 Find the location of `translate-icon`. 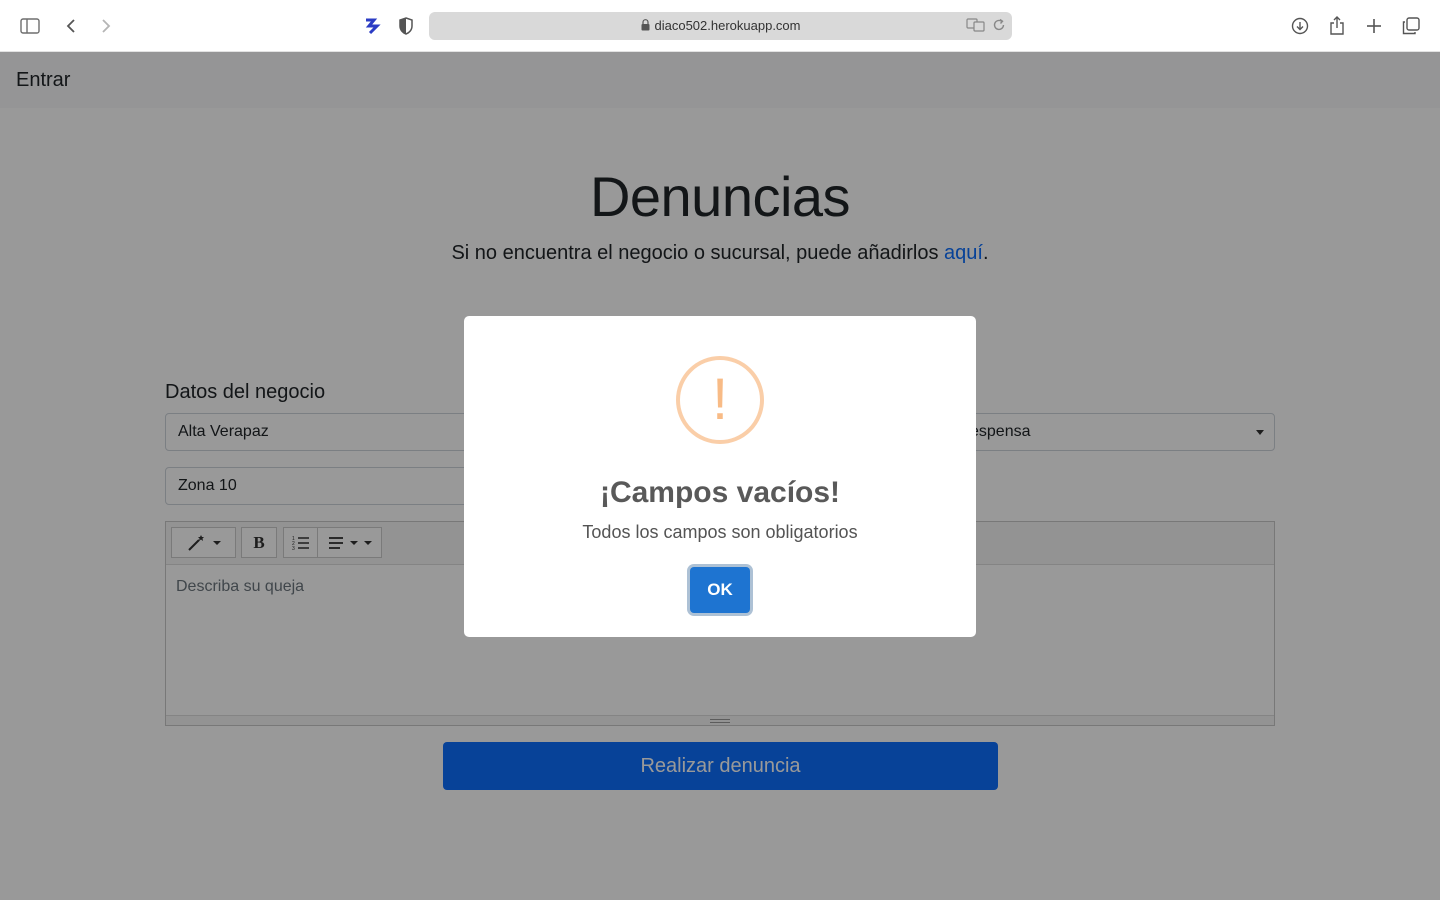

translate-icon is located at coordinates (976, 27).